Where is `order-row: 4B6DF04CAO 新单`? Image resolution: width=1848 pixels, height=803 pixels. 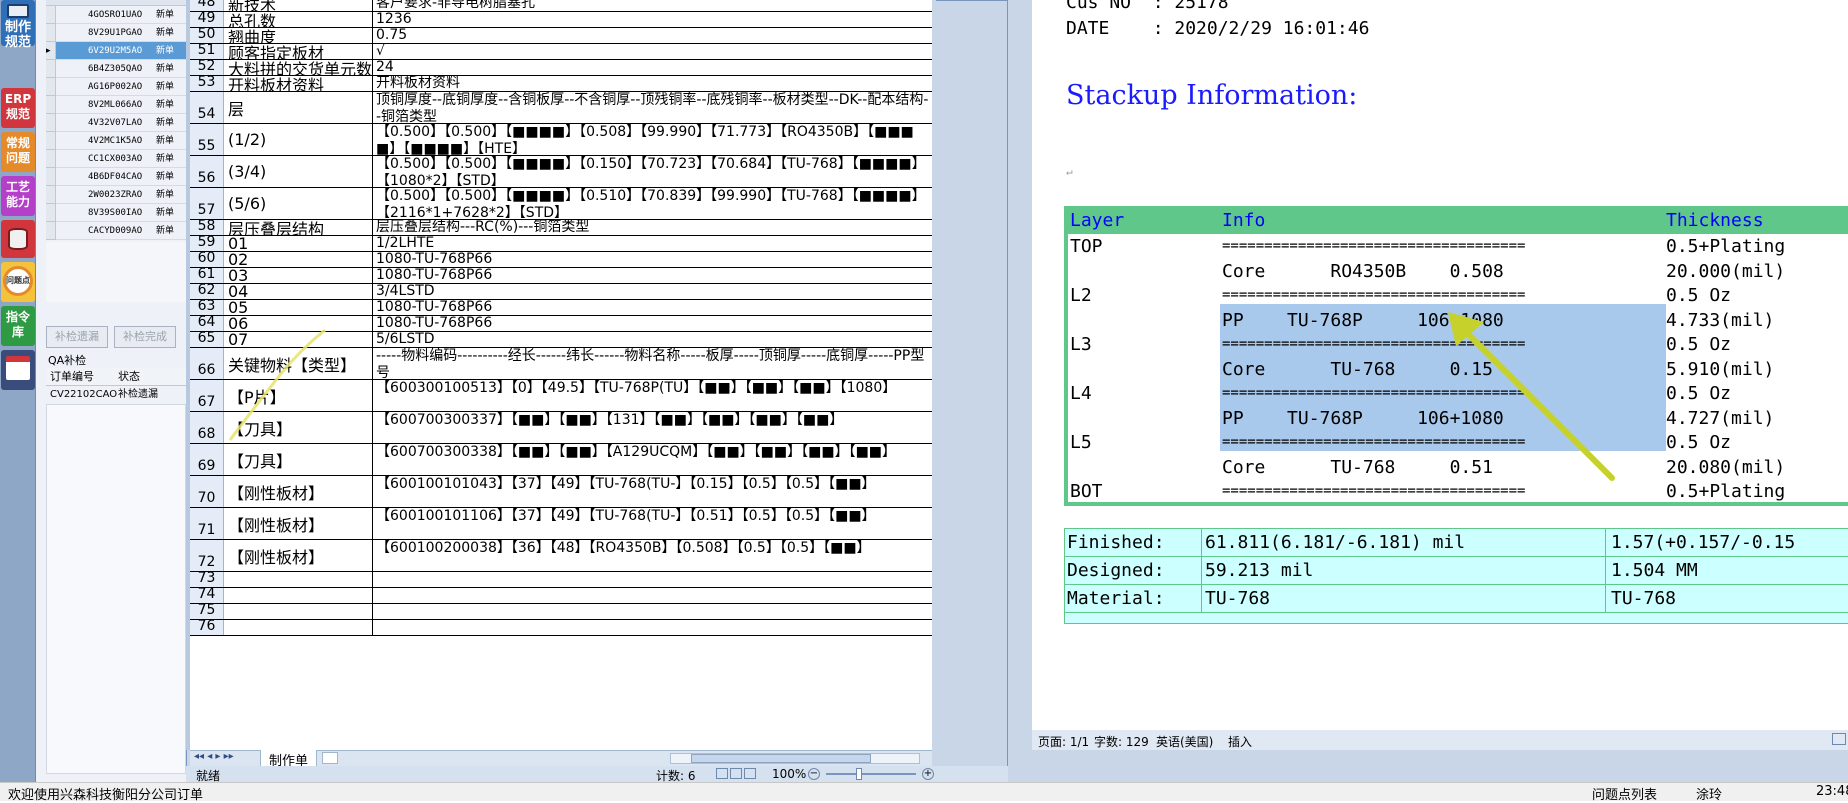
order-row: 4B6DF04CAO 新单 is located at coordinates (121, 177).